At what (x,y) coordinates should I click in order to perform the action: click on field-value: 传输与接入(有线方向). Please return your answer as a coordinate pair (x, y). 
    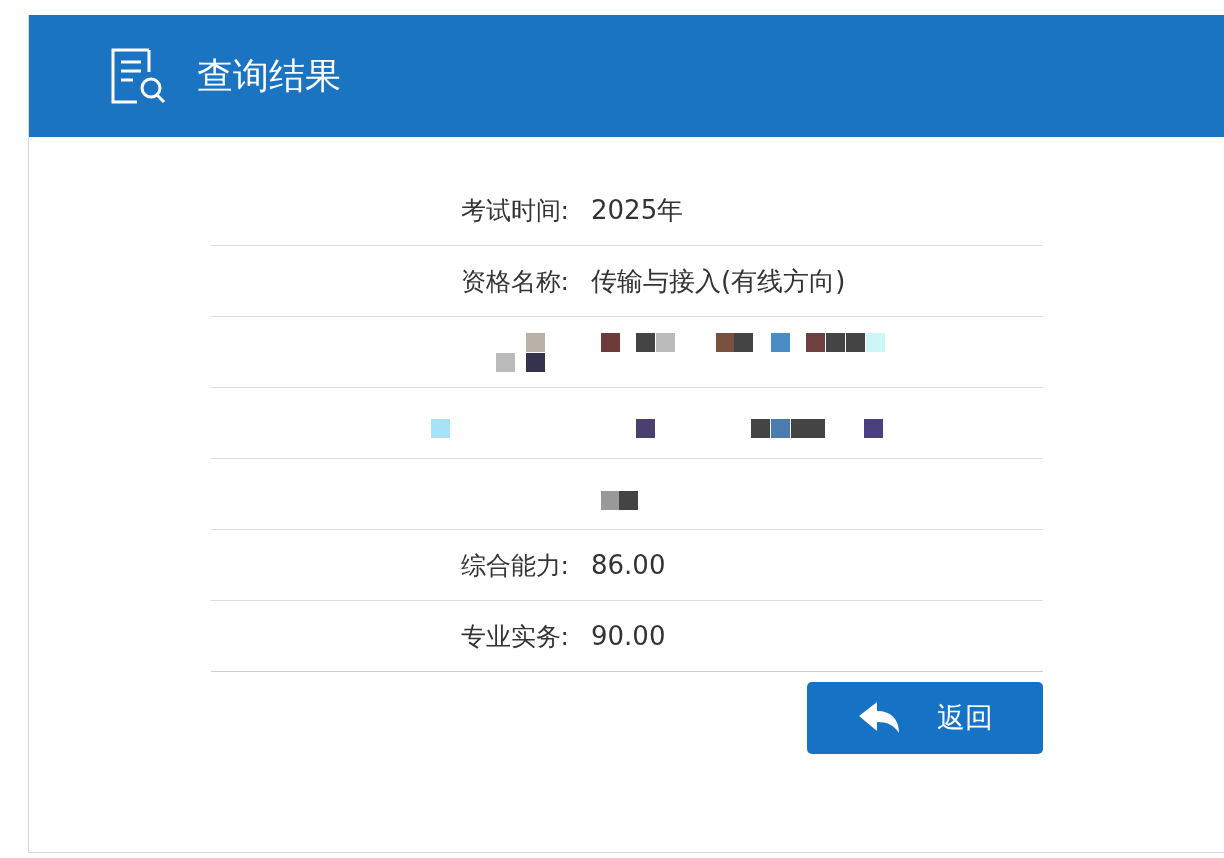
    Looking at the image, I should click on (718, 281).